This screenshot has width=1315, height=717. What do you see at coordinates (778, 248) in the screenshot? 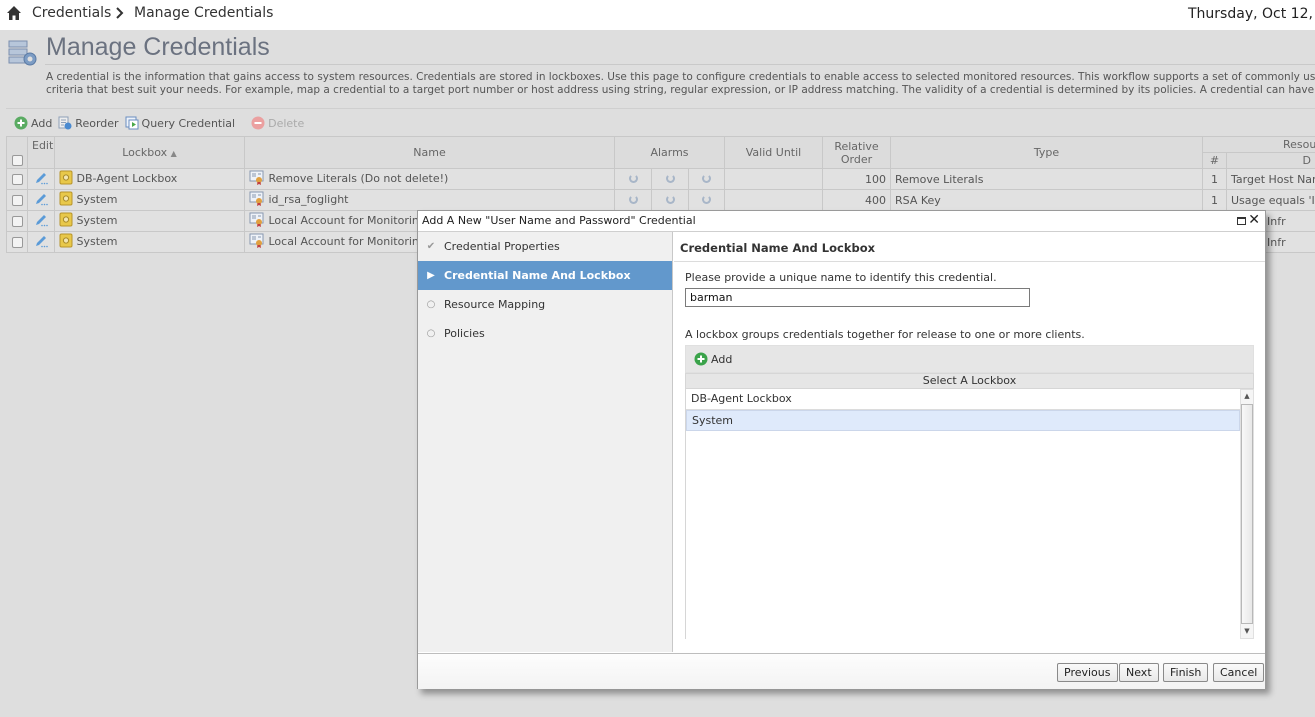
I see `section-title: Credential Name And Lockbox` at bounding box center [778, 248].